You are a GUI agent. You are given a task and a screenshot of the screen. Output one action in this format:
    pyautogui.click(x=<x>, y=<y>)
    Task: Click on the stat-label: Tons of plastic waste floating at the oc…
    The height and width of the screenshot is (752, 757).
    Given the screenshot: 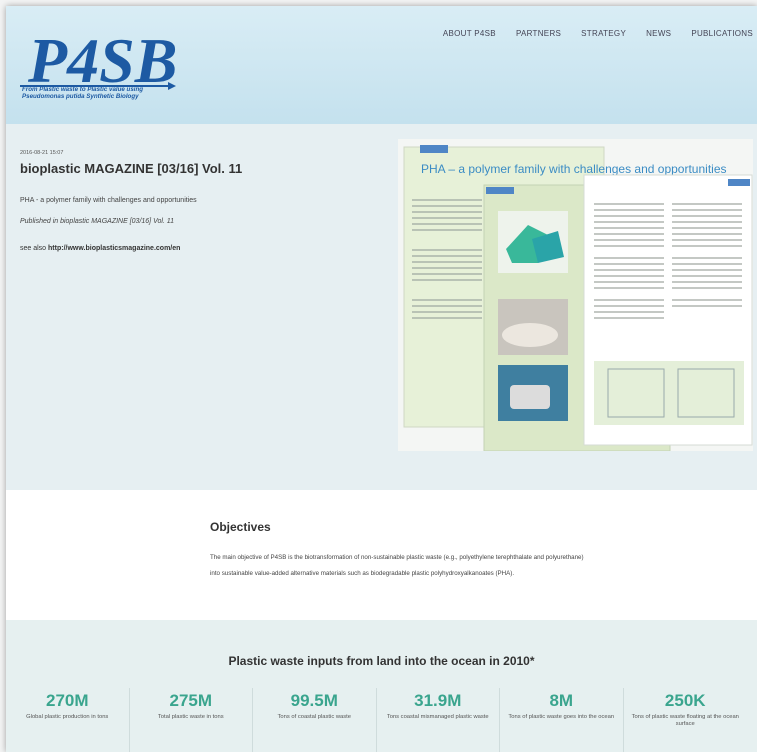 What is the action you would take?
    pyautogui.click(x=685, y=720)
    